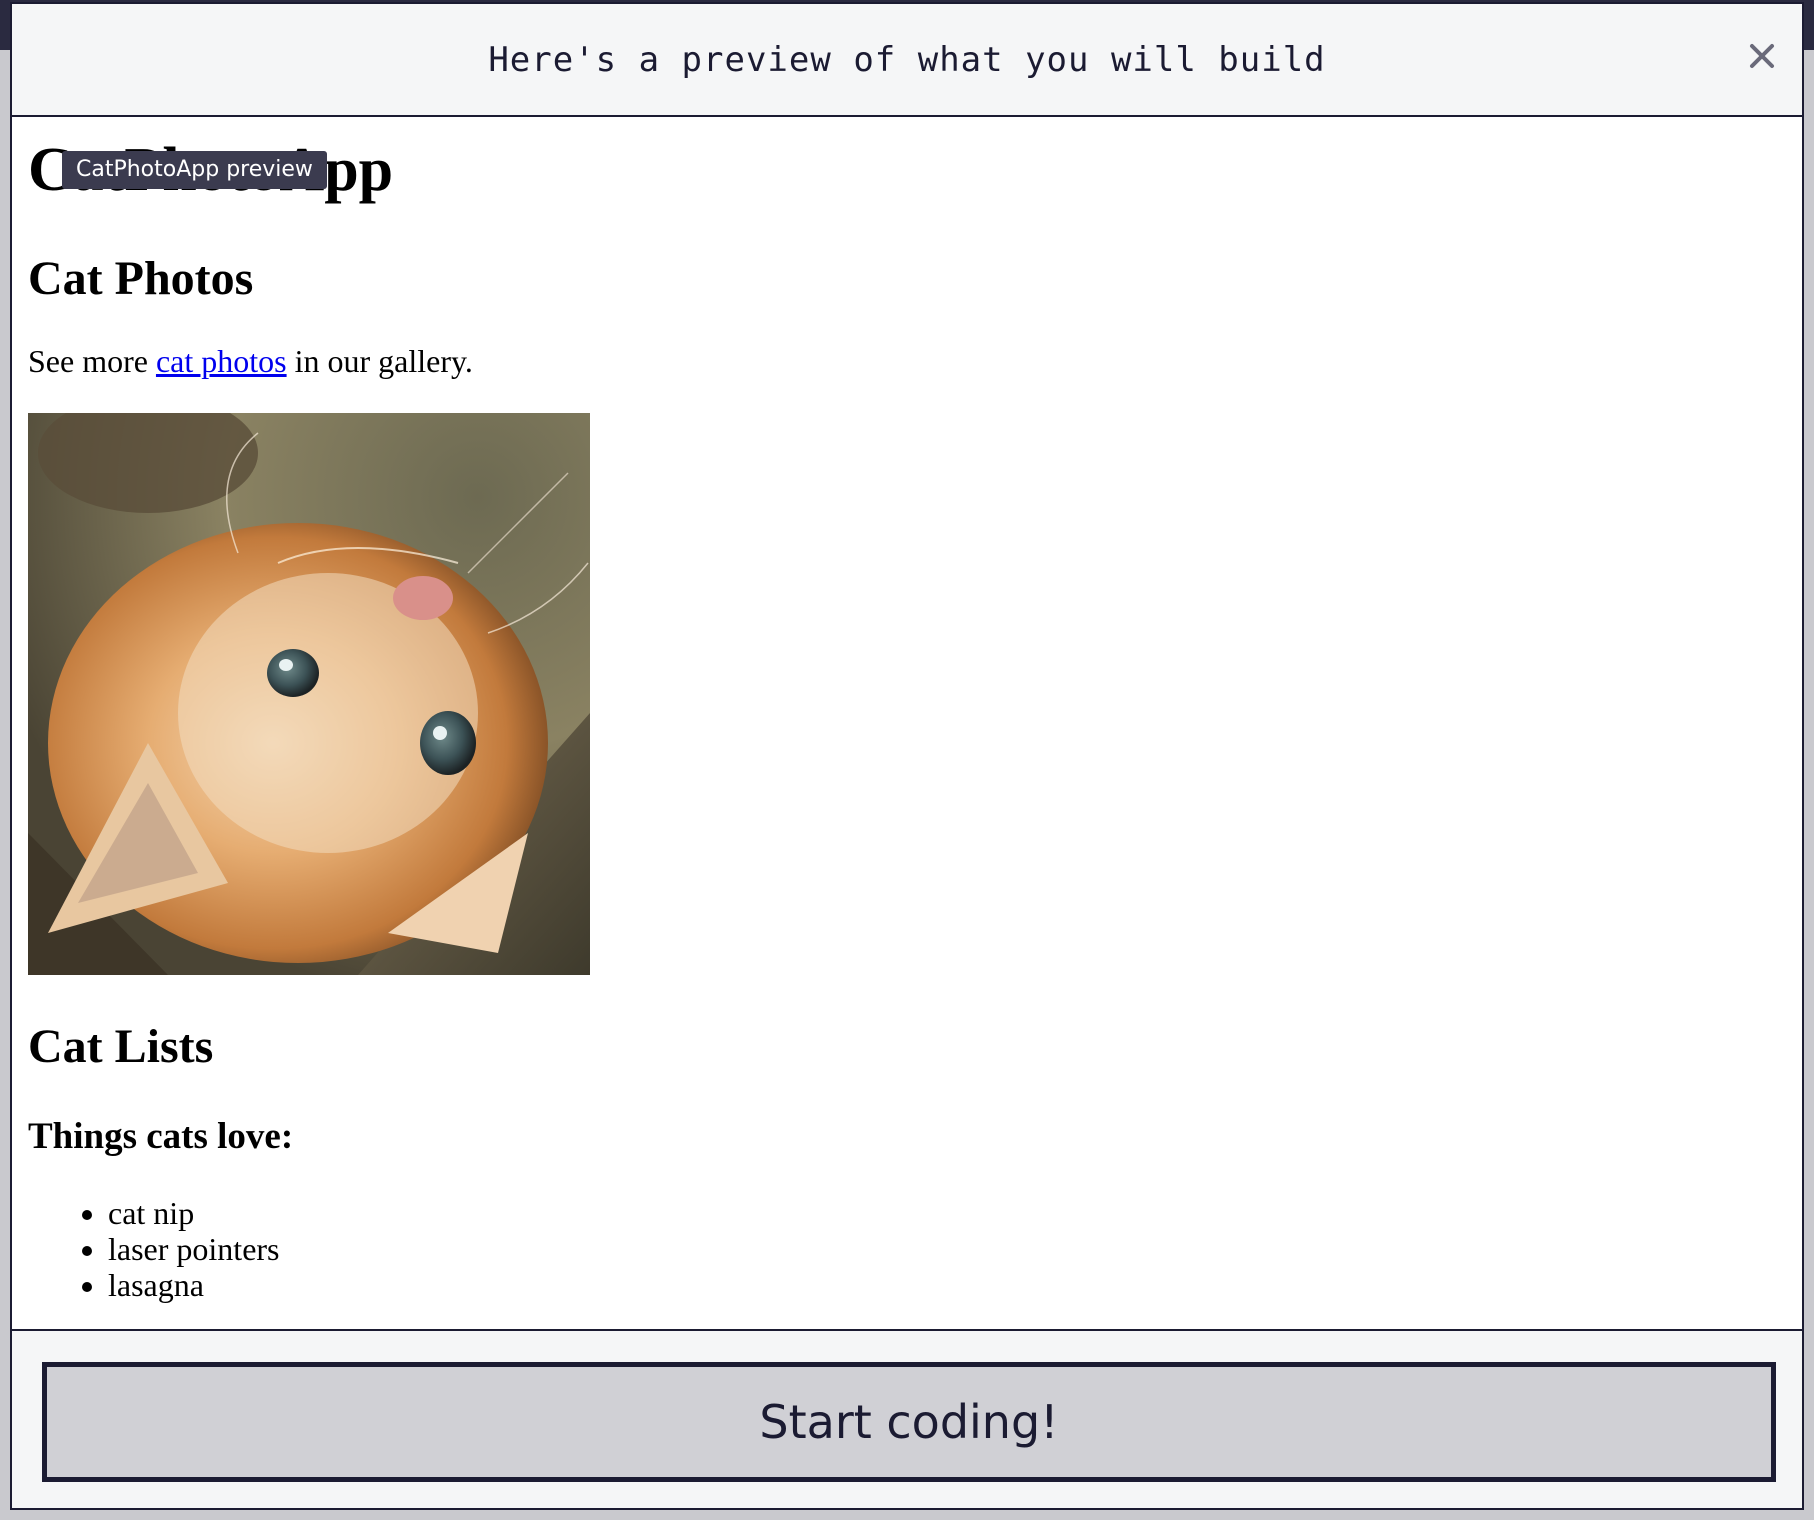  Describe the element at coordinates (221, 361) in the screenshot. I see `cat-photos-link: cat photos` at that location.